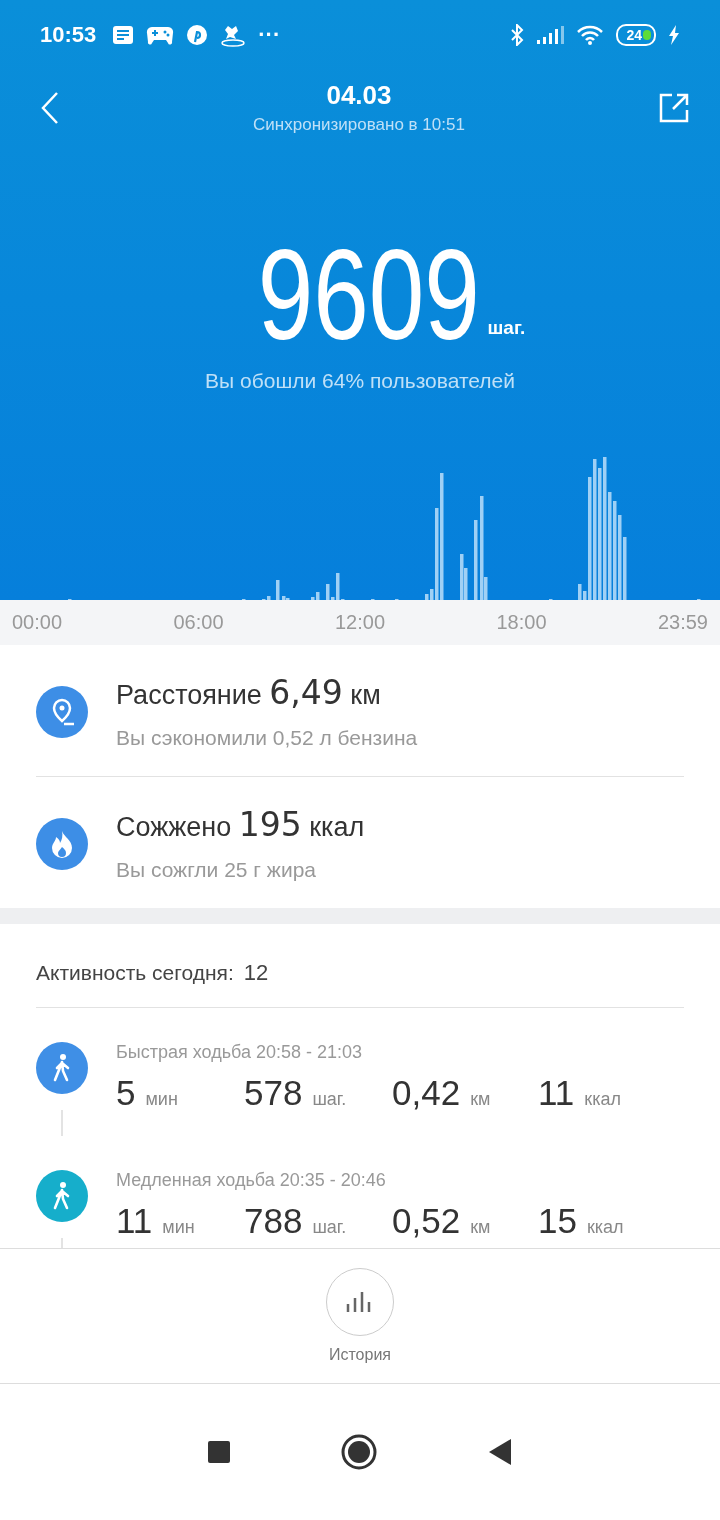  What do you see at coordinates (256, 972) in the screenshot?
I see `activity-count: 12` at bounding box center [256, 972].